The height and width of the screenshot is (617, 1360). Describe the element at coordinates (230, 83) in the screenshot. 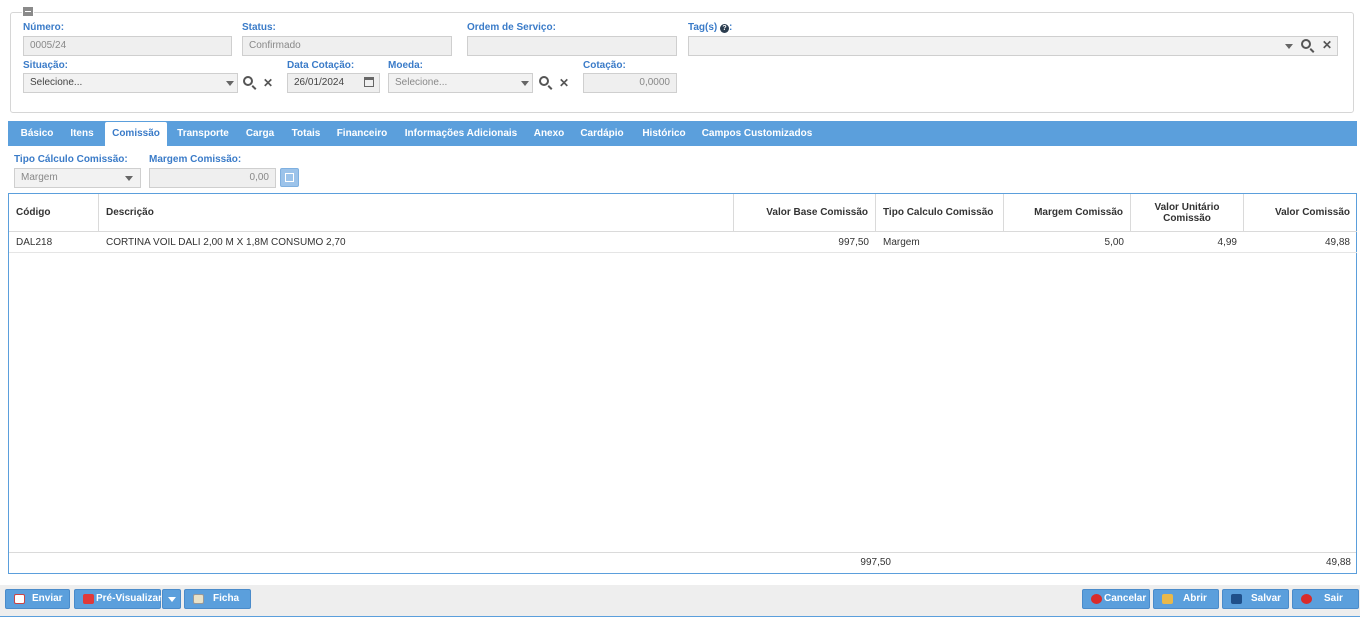

I see `situacao-dropdown-icon` at that location.